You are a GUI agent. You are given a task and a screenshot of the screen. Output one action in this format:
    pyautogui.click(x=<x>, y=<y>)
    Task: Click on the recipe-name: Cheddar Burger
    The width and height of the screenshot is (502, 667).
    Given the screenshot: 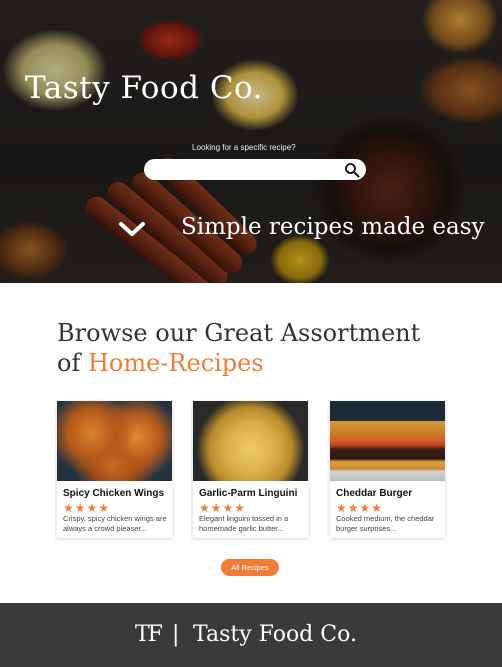 What is the action you would take?
    pyautogui.click(x=374, y=493)
    